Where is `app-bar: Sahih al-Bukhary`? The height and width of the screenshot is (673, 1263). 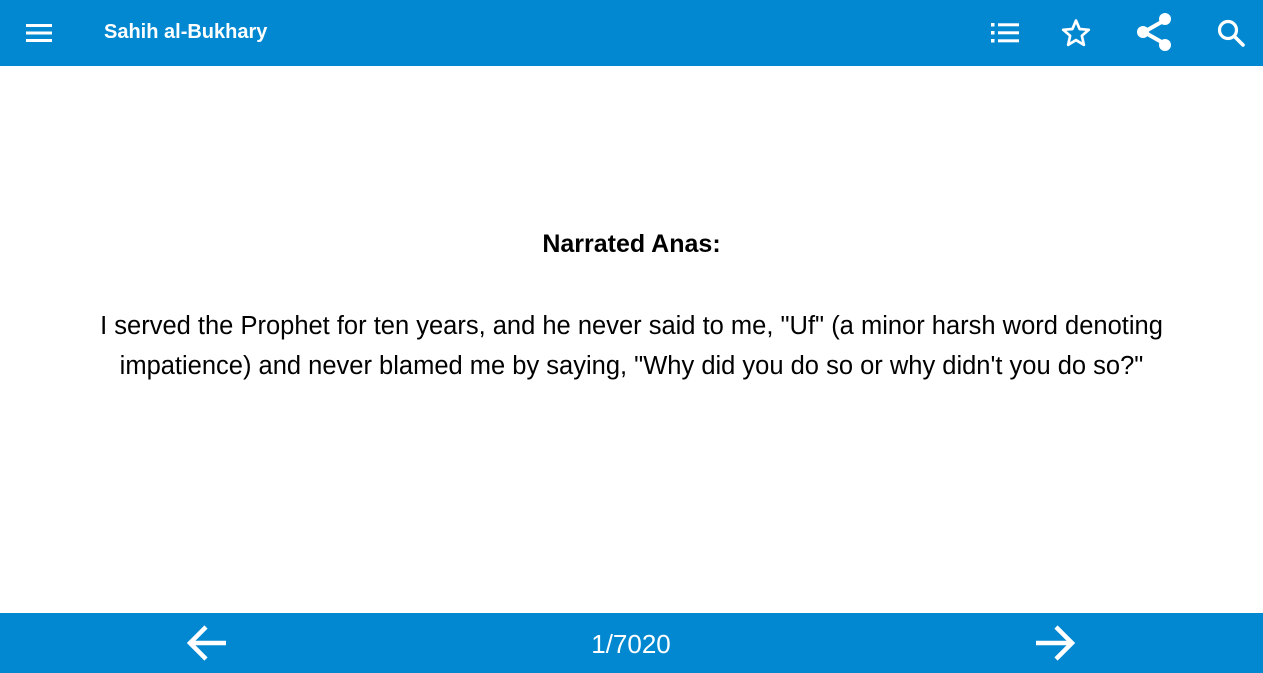 app-bar: Sahih al-Bukhary is located at coordinates (631, 33).